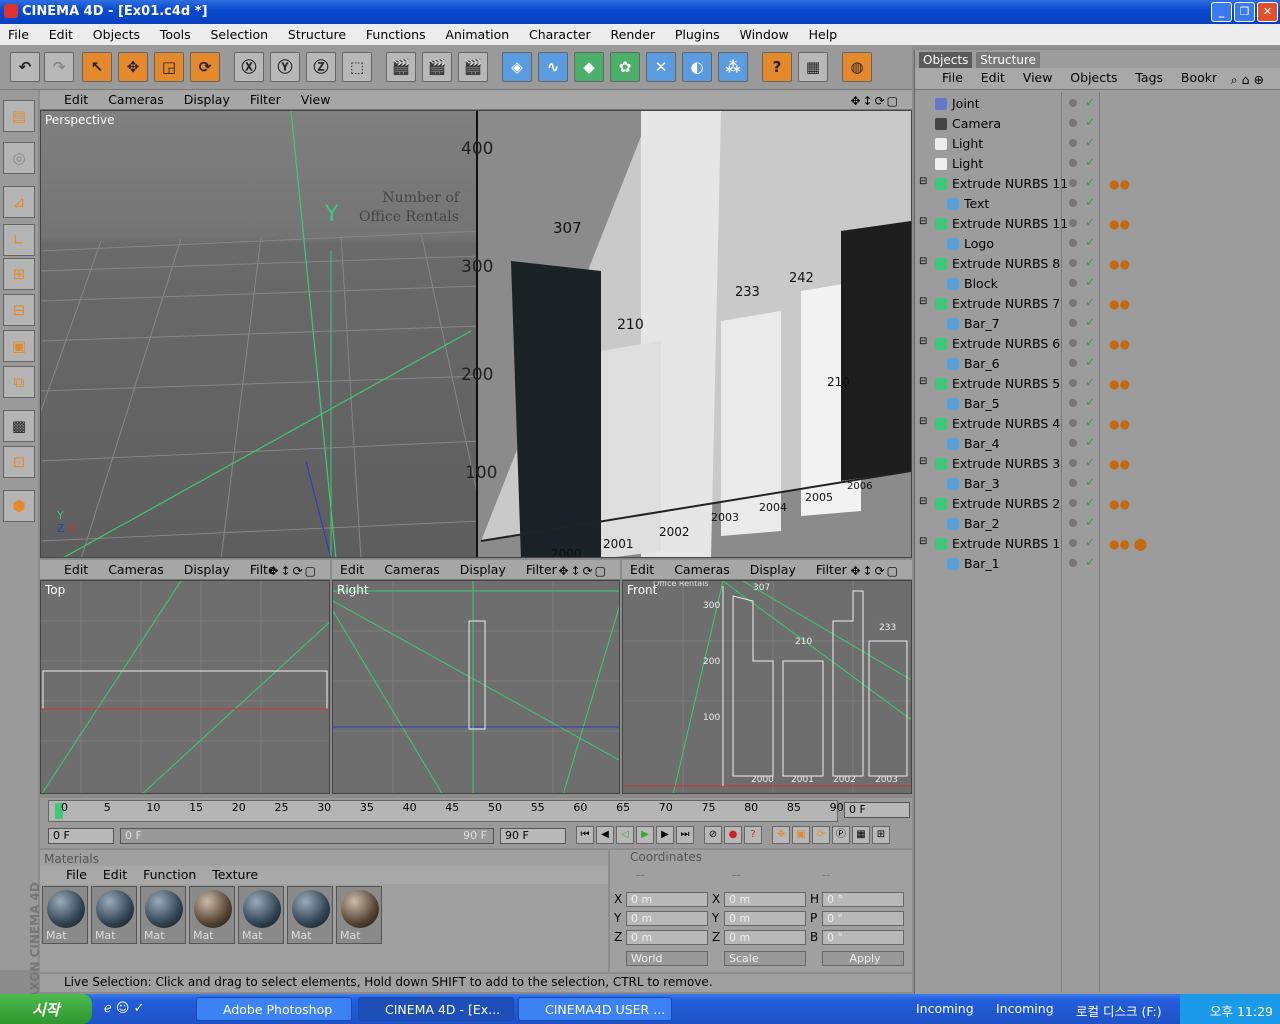 Image resolution: width=1280 pixels, height=1024 pixels. Describe the element at coordinates (293, 571) in the screenshot. I see `top-viewport-nav-icons: ✥↕⟳▢` at that location.